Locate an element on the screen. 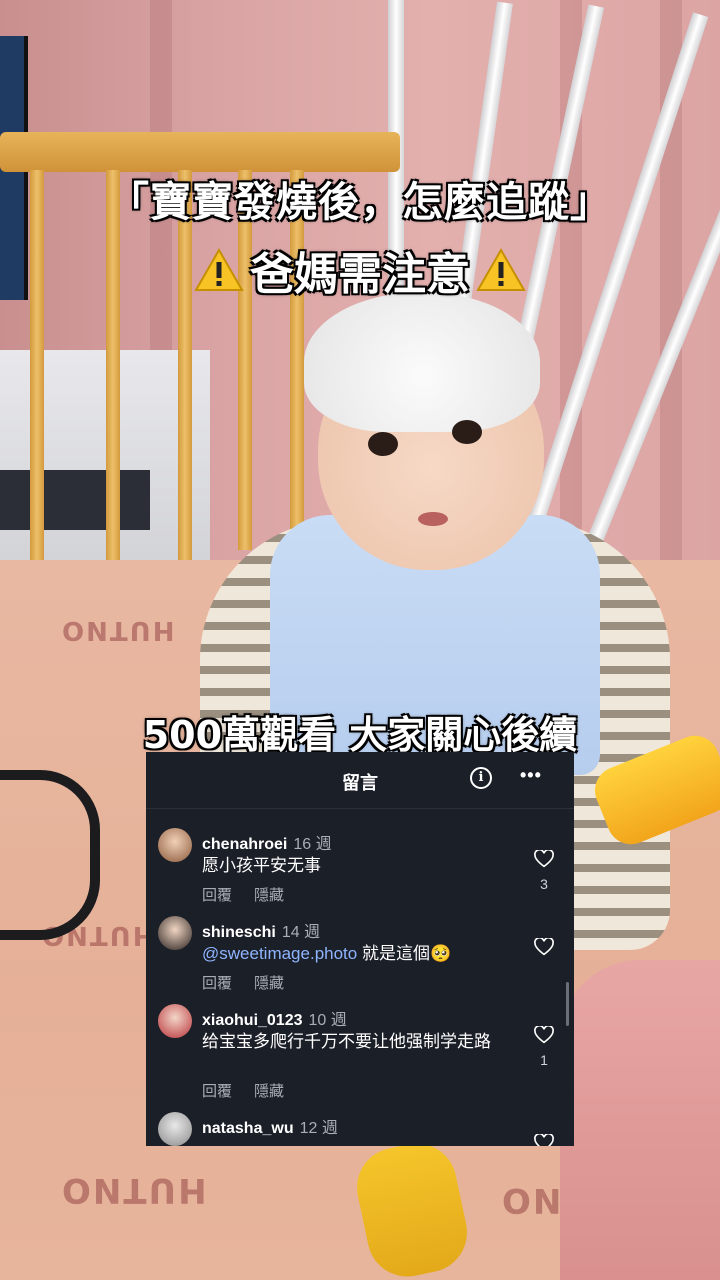 The height and width of the screenshot is (1280, 720). comment-text: @sweetimage.photo 就是這個🥺 is located at coordinates (357, 953).